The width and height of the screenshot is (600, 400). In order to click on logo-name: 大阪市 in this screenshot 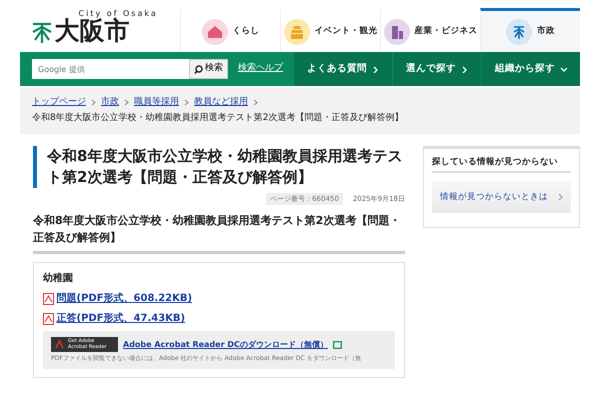, I will do `click(106, 30)`.